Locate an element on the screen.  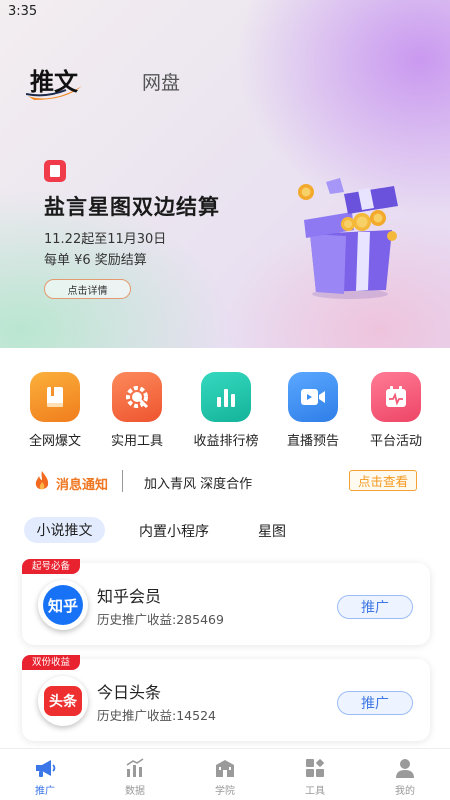
quick-label: 直播预告 is located at coordinates (312, 441).